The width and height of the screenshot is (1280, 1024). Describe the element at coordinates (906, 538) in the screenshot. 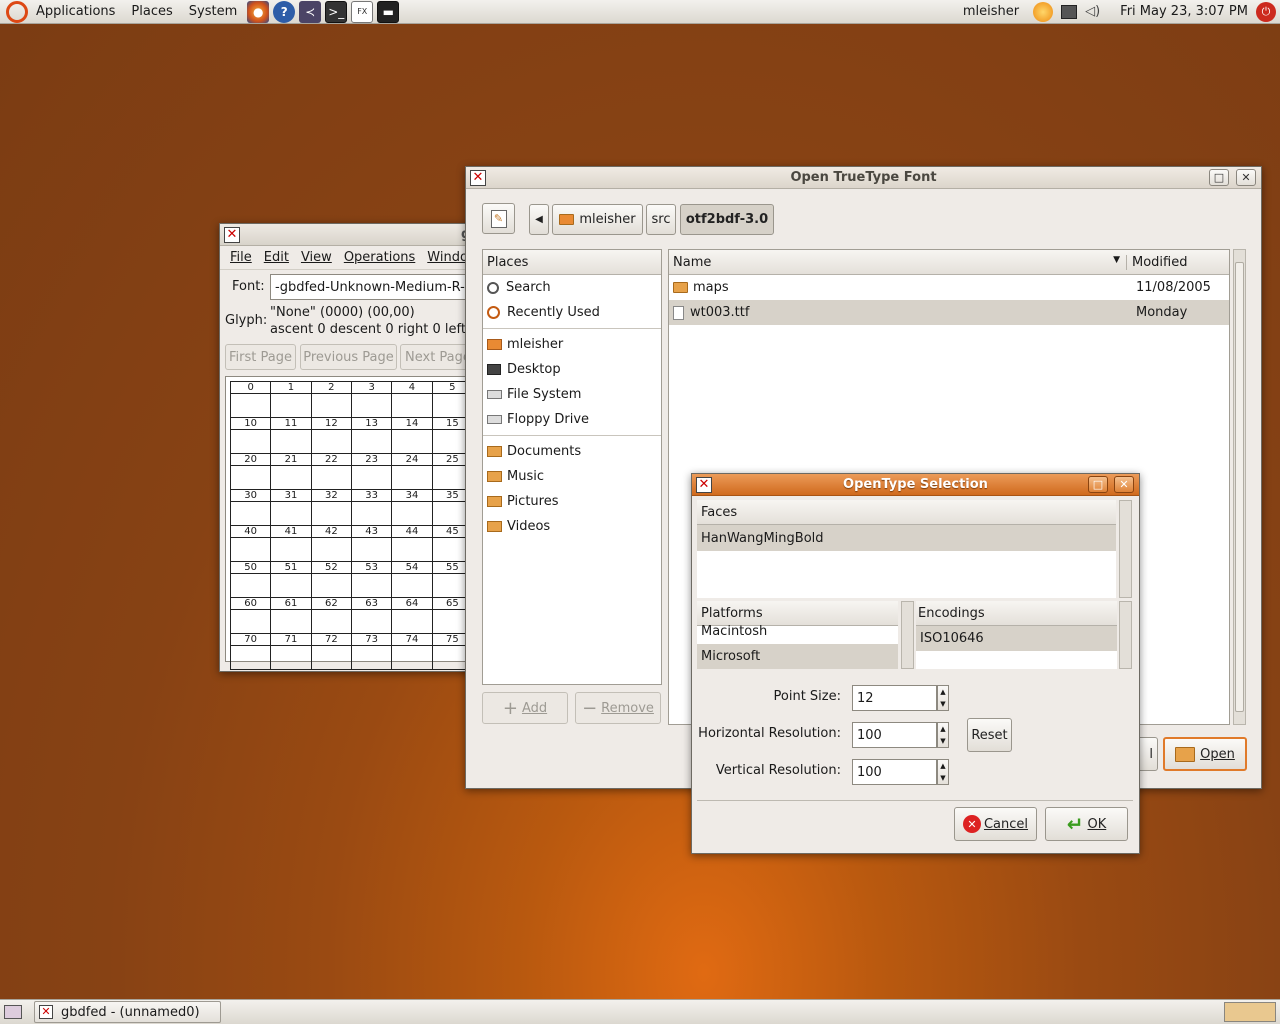

I see `face-item: HanWangMingBold` at that location.